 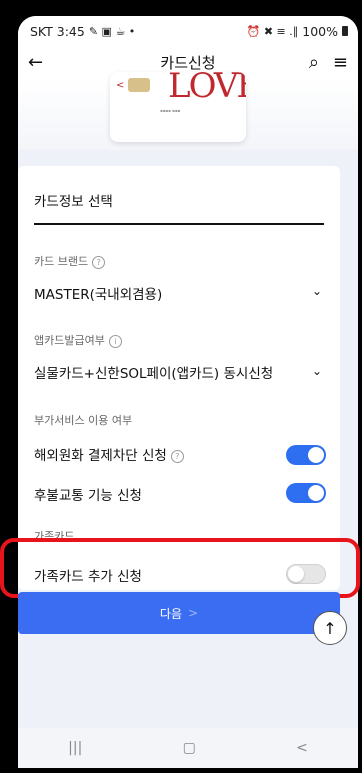 What do you see at coordinates (302, 748) in the screenshot?
I see `back-icon: <` at bounding box center [302, 748].